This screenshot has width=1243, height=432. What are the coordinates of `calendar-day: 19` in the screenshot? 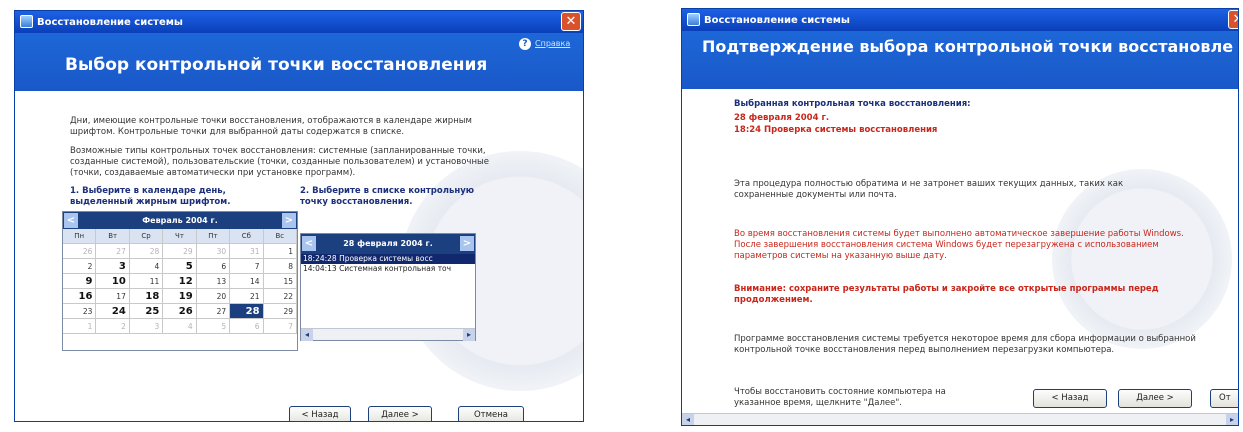 It's located at (180, 296).